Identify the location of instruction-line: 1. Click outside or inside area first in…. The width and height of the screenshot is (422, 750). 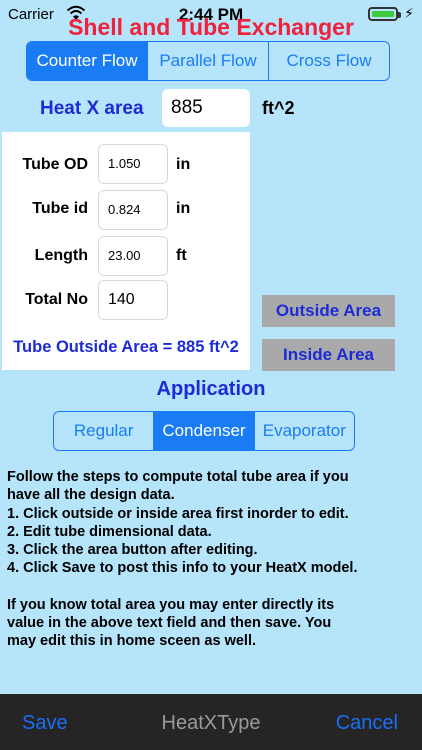
(178, 513).